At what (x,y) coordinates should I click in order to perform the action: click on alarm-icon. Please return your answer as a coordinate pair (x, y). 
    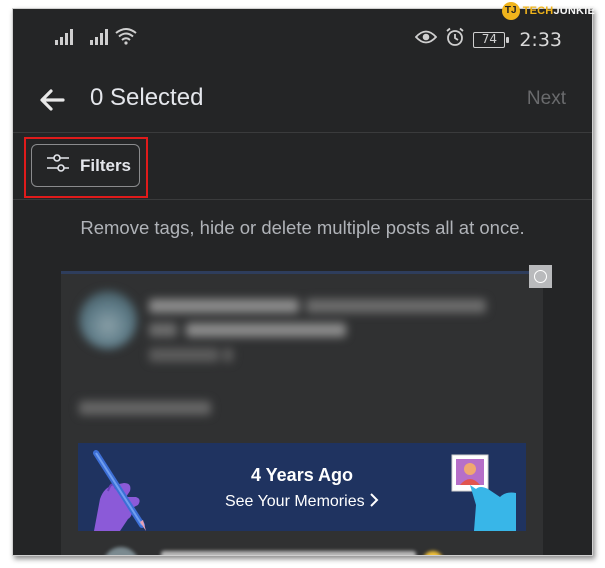
    Looking at the image, I should click on (455, 39).